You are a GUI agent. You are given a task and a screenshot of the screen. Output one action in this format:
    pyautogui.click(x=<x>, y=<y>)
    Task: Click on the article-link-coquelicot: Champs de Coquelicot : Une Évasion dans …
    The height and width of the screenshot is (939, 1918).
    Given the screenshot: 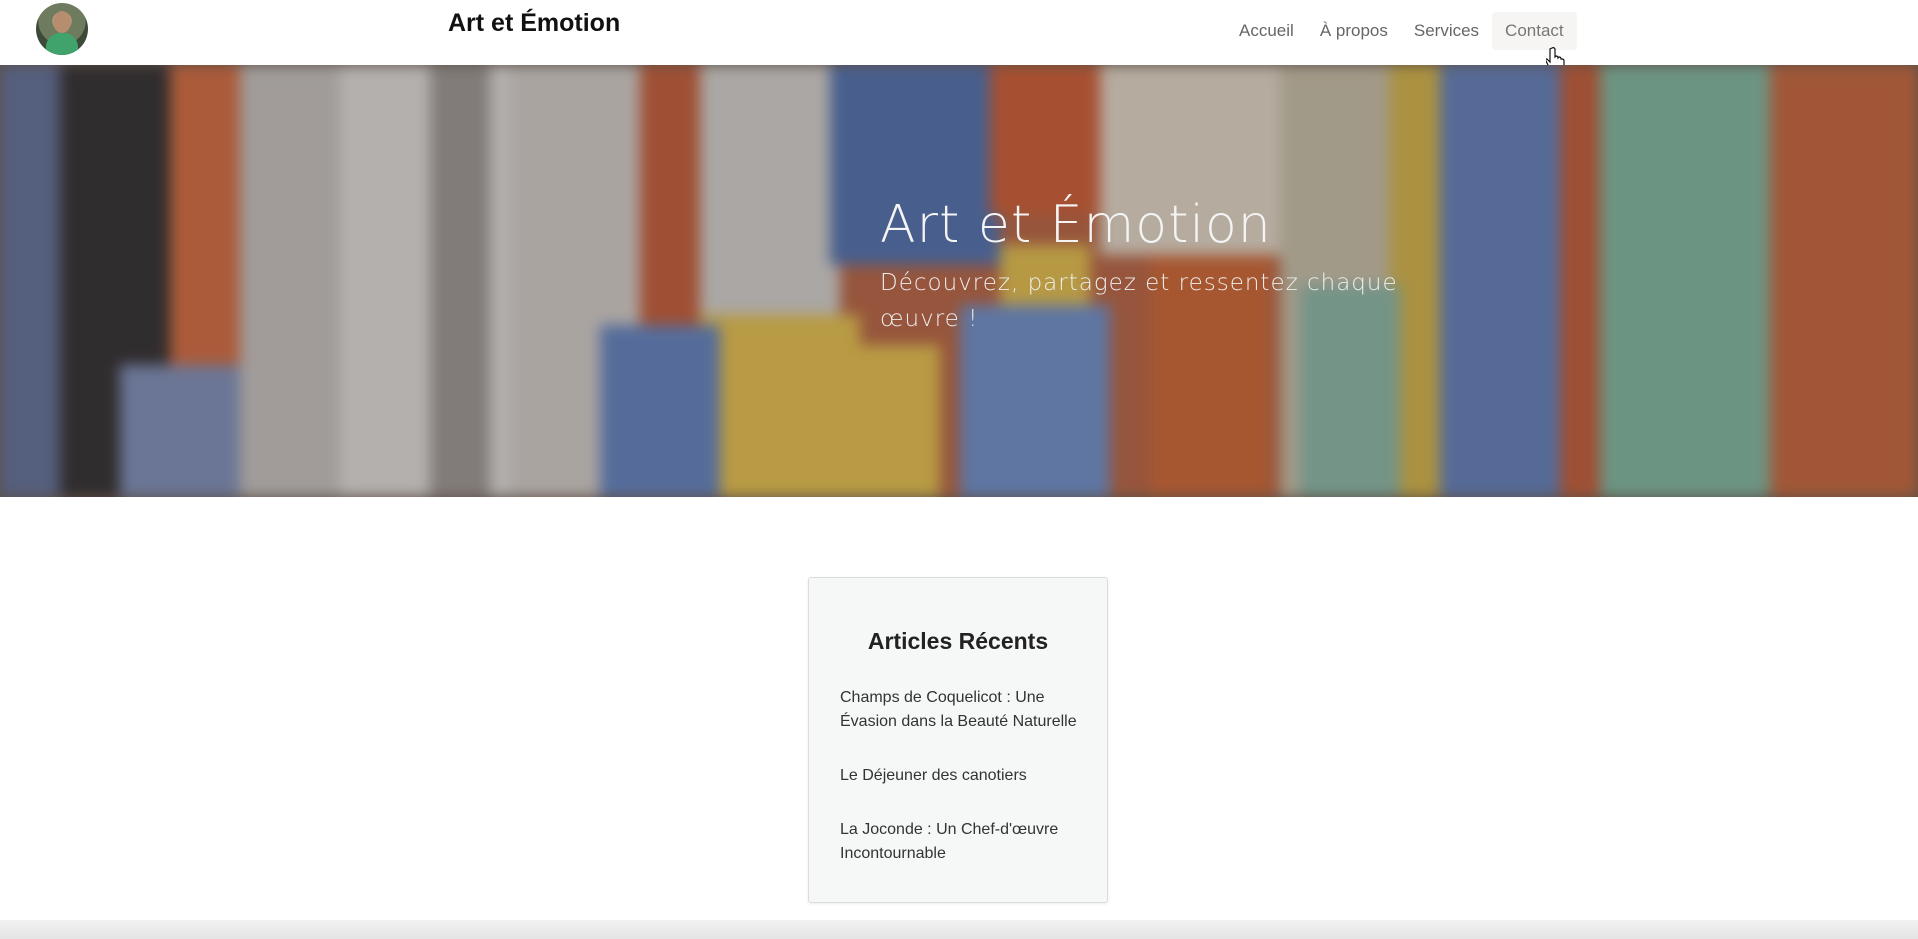 What is the action you would take?
    pyautogui.click(x=965, y=710)
    